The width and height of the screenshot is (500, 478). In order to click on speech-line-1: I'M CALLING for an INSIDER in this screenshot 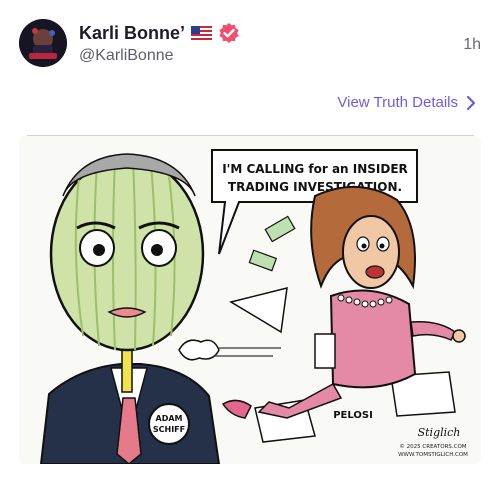, I will do `click(315, 169)`.